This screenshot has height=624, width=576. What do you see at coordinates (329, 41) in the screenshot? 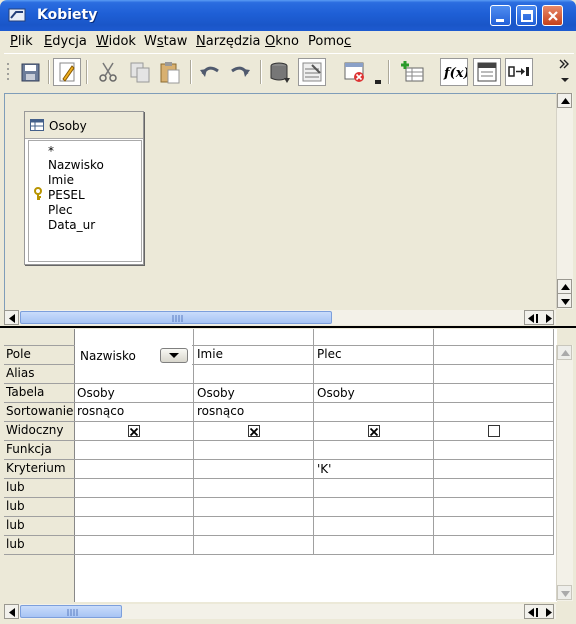
I see `menu-pomoc: Pomoc` at bounding box center [329, 41].